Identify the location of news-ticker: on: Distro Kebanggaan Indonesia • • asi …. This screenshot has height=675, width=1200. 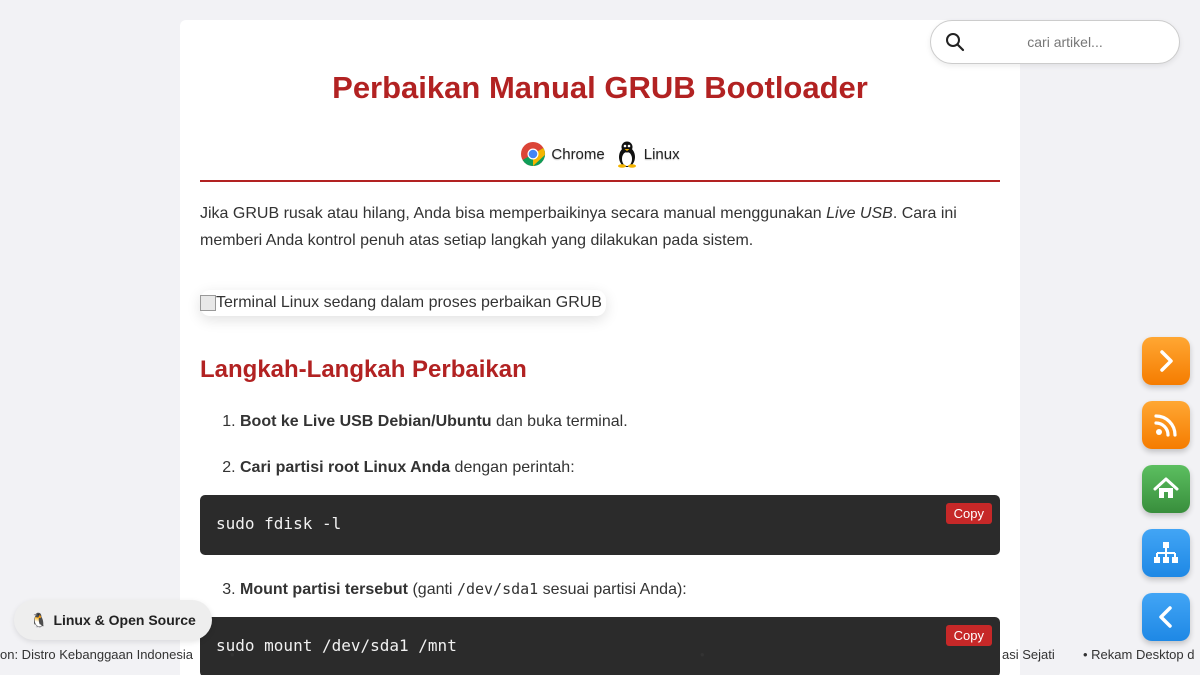
(600, 655).